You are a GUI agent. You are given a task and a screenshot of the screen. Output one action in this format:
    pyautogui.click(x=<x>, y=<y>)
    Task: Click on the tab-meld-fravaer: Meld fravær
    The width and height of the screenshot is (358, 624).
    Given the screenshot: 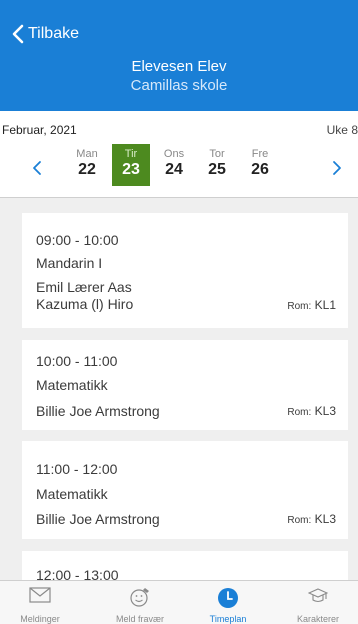 What is the action you would take?
    pyautogui.click(x=140, y=602)
    